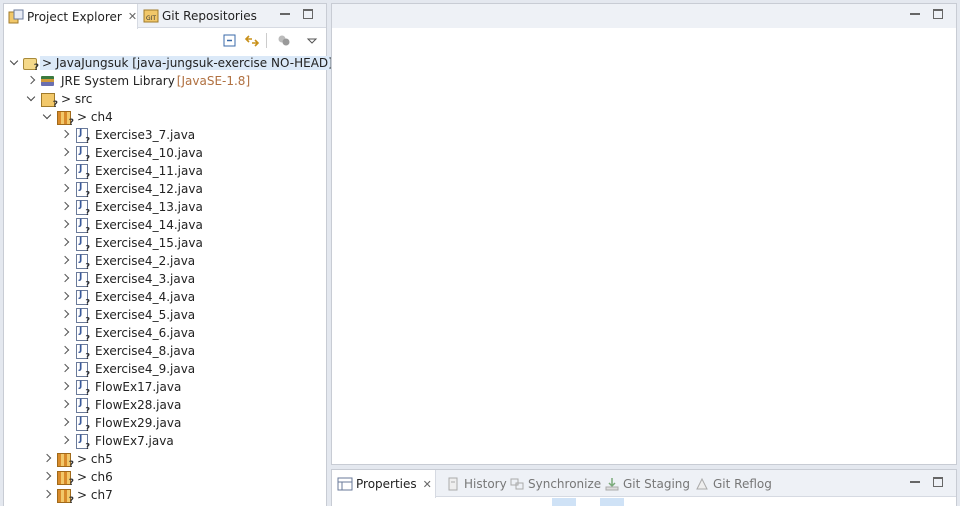 Image resolution: width=960 pixels, height=506 pixels. What do you see at coordinates (78, 118) in the screenshot?
I see `tree-item-ch4: > ch4` at bounding box center [78, 118].